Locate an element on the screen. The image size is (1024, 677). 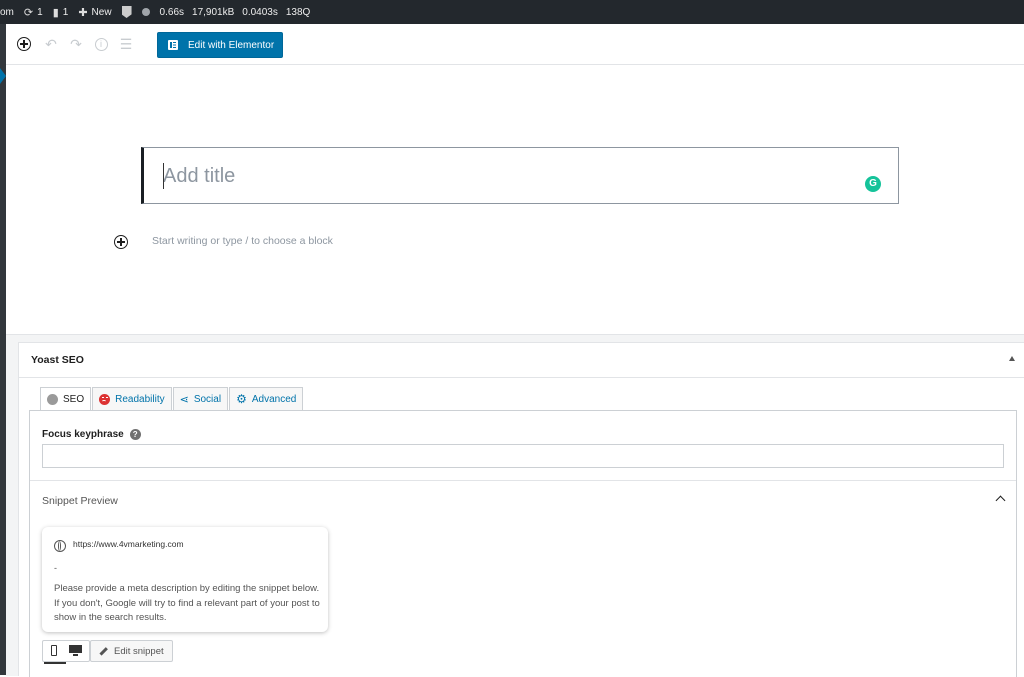
perf-query-time: 0.0403s is located at coordinates (260, 12).